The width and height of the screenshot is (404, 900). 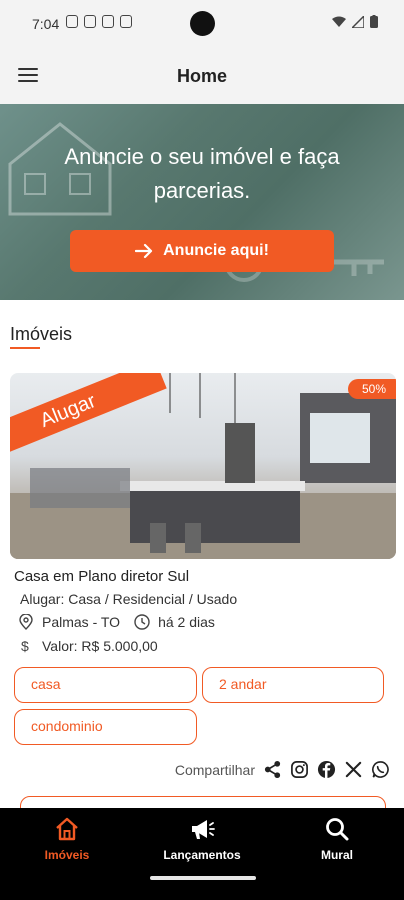 I want to click on listing-price-row: $ Valor: R$ 5.000,00, so click(x=88, y=646).